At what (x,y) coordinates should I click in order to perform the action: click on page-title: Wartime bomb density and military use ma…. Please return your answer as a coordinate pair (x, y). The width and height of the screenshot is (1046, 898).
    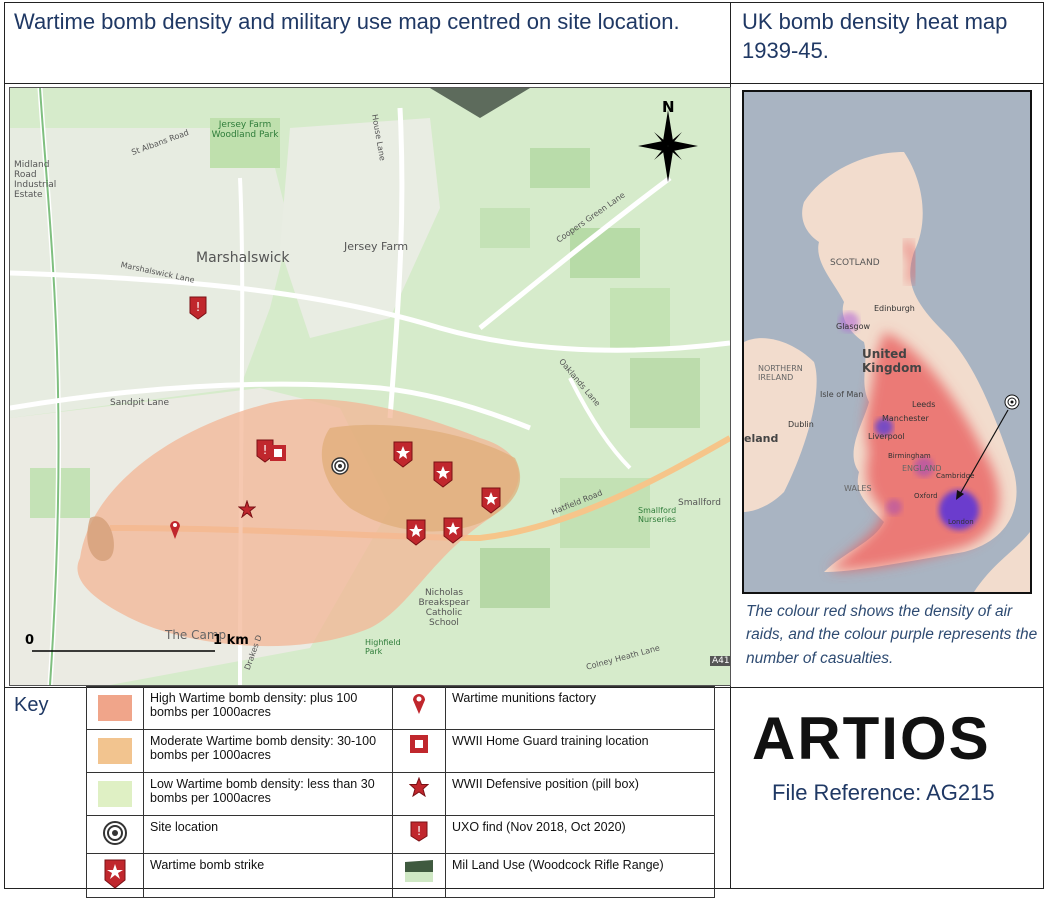
    Looking at the image, I should click on (347, 21).